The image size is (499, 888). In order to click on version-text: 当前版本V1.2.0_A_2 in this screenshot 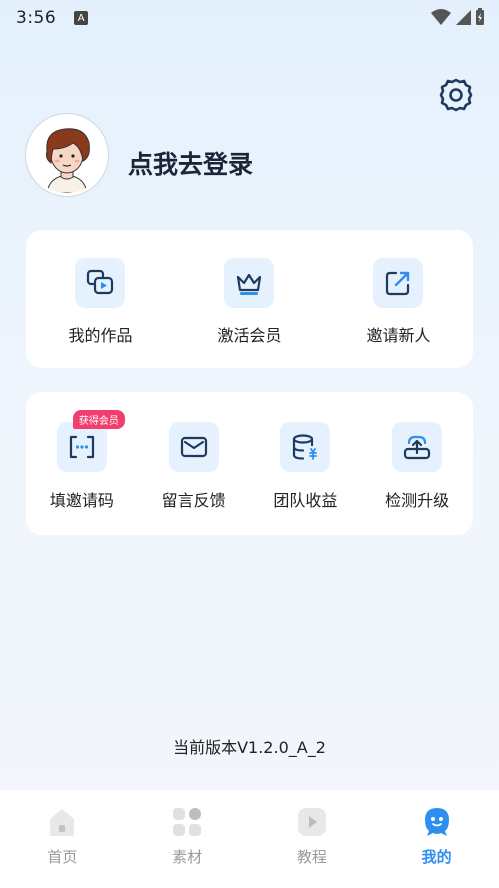, I will do `click(249, 747)`.